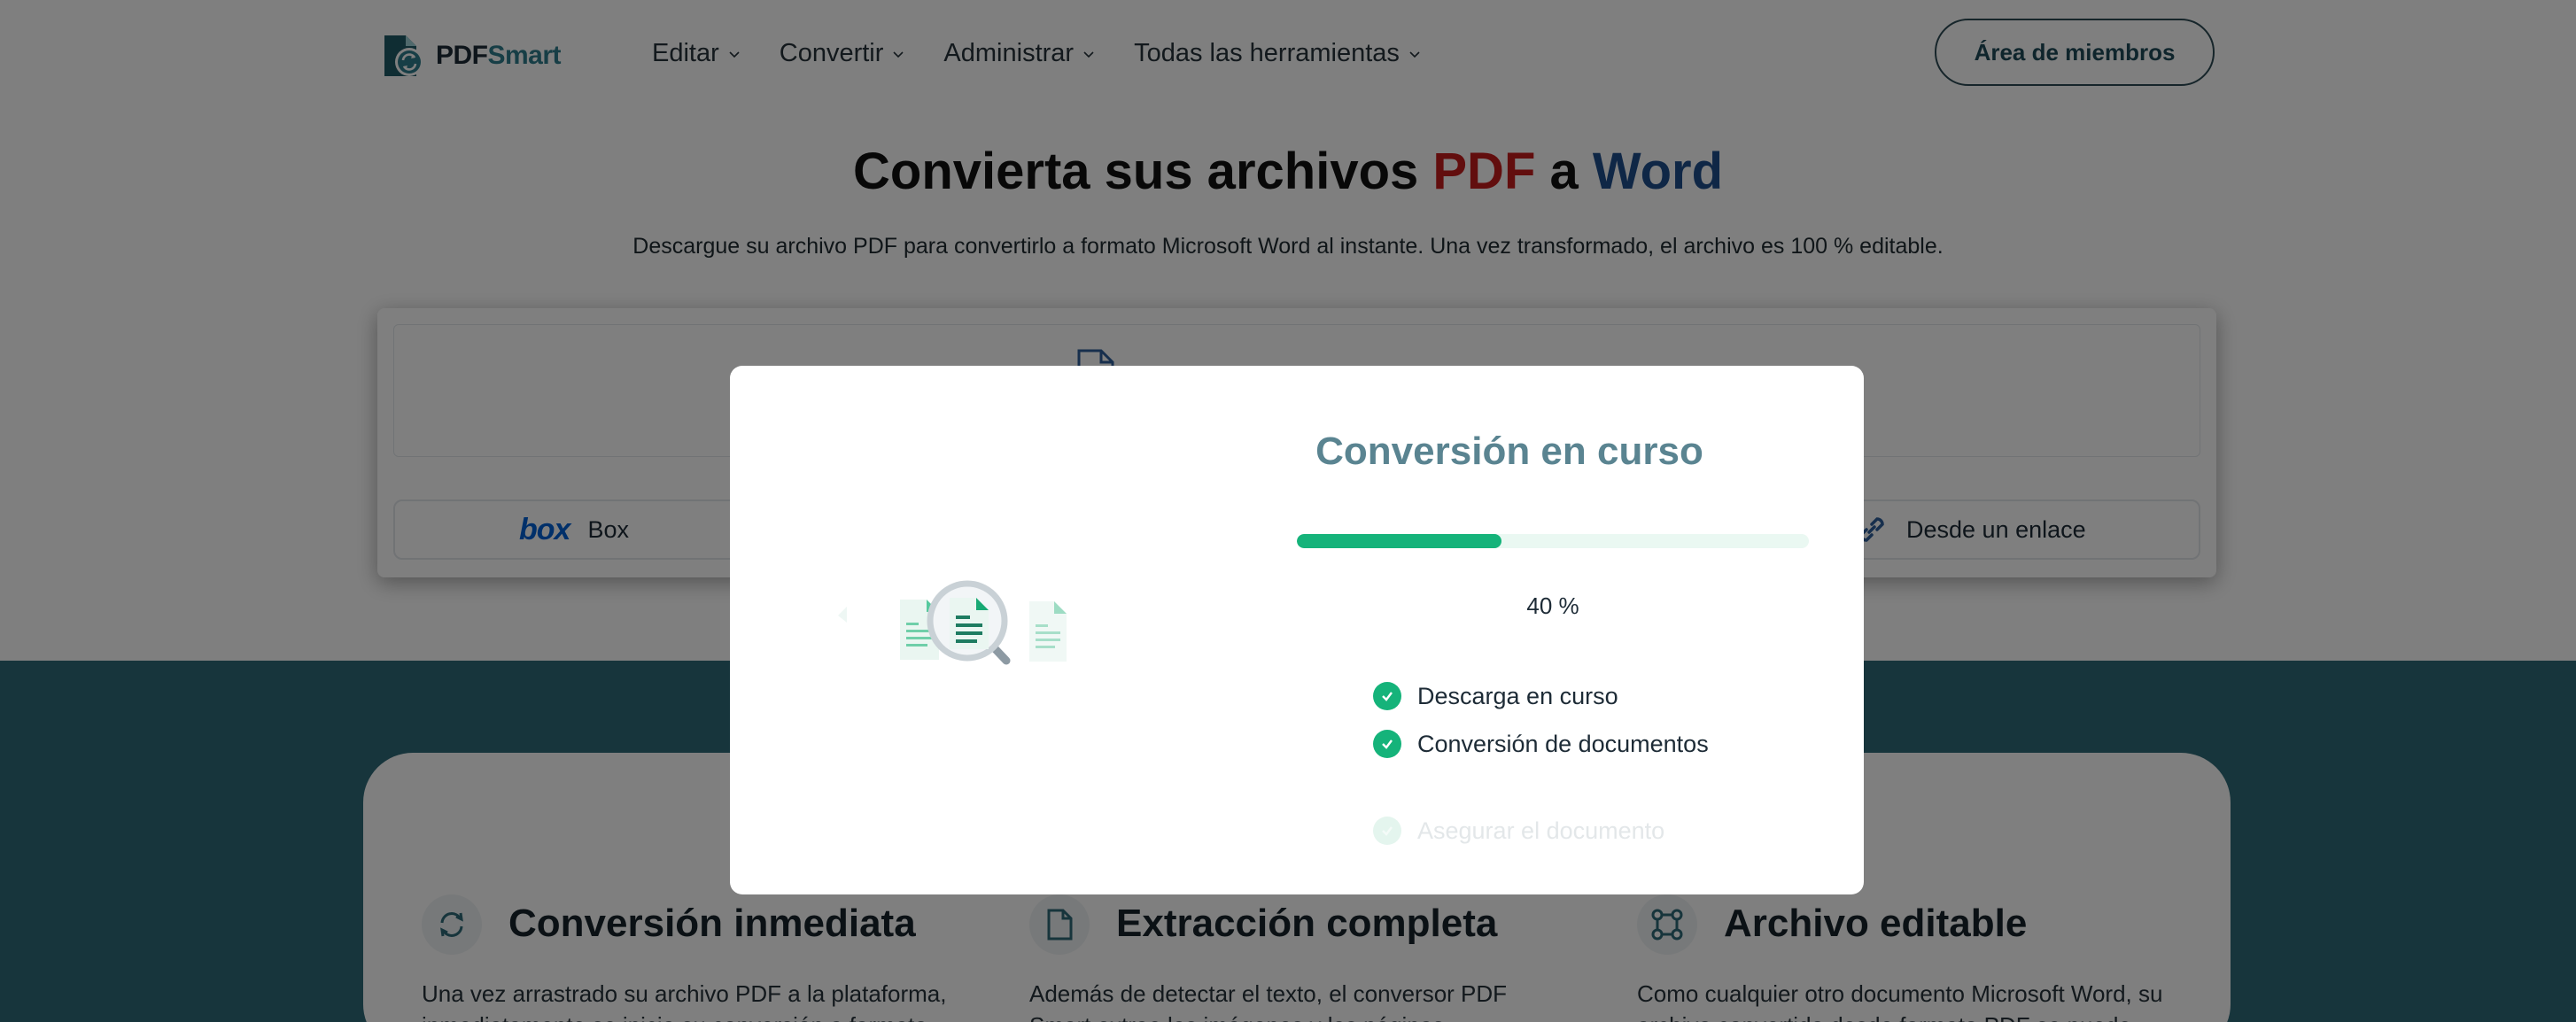 This screenshot has height=1022, width=2576. Describe the element at coordinates (1563, 743) in the screenshot. I see `step-label: Conversión de documentos` at that location.